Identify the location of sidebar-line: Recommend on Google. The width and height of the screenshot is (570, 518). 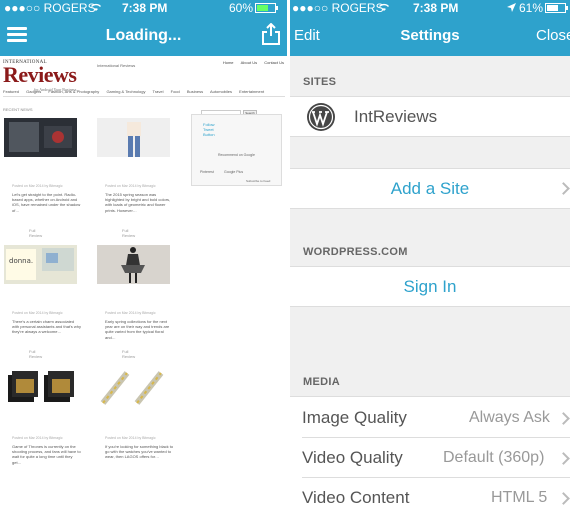
(236, 155).